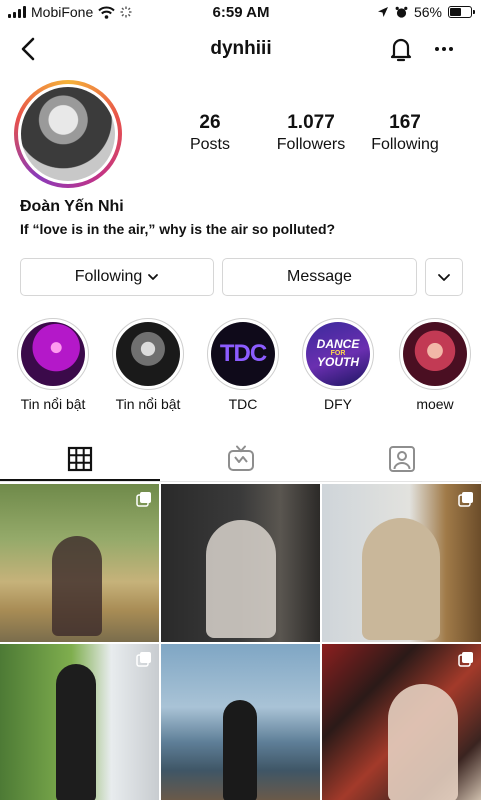 The image size is (482, 800). Describe the element at coordinates (405, 144) in the screenshot. I see `stat-label: Following` at that location.